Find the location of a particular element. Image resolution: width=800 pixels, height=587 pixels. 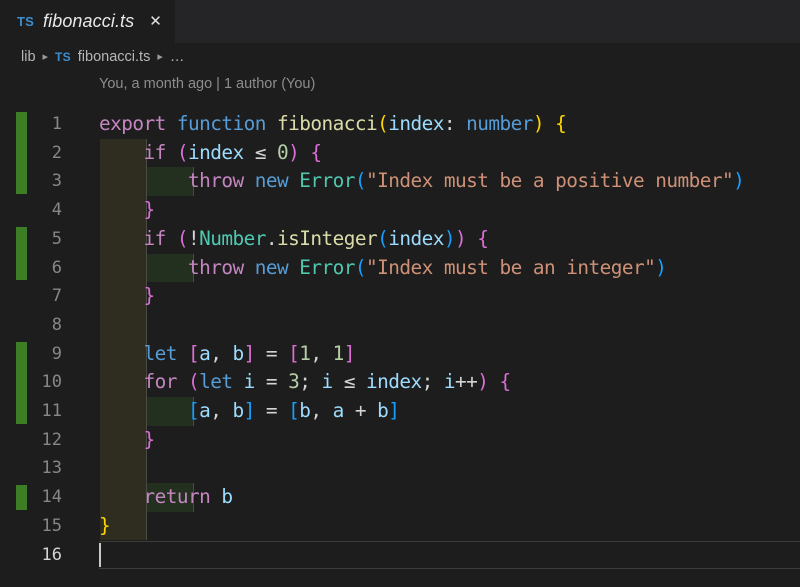

code-line: if (index ≤ 0) { is located at coordinates (211, 153).